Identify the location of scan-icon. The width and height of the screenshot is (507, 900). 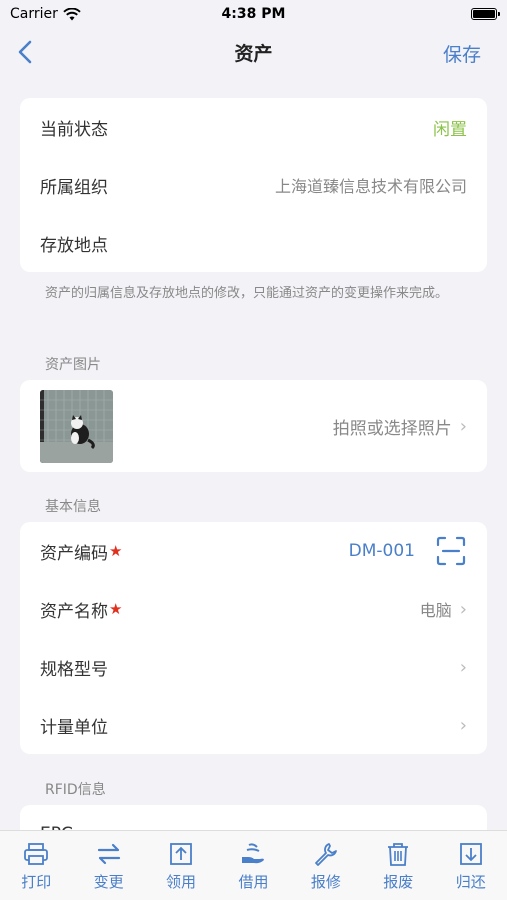
(451, 551).